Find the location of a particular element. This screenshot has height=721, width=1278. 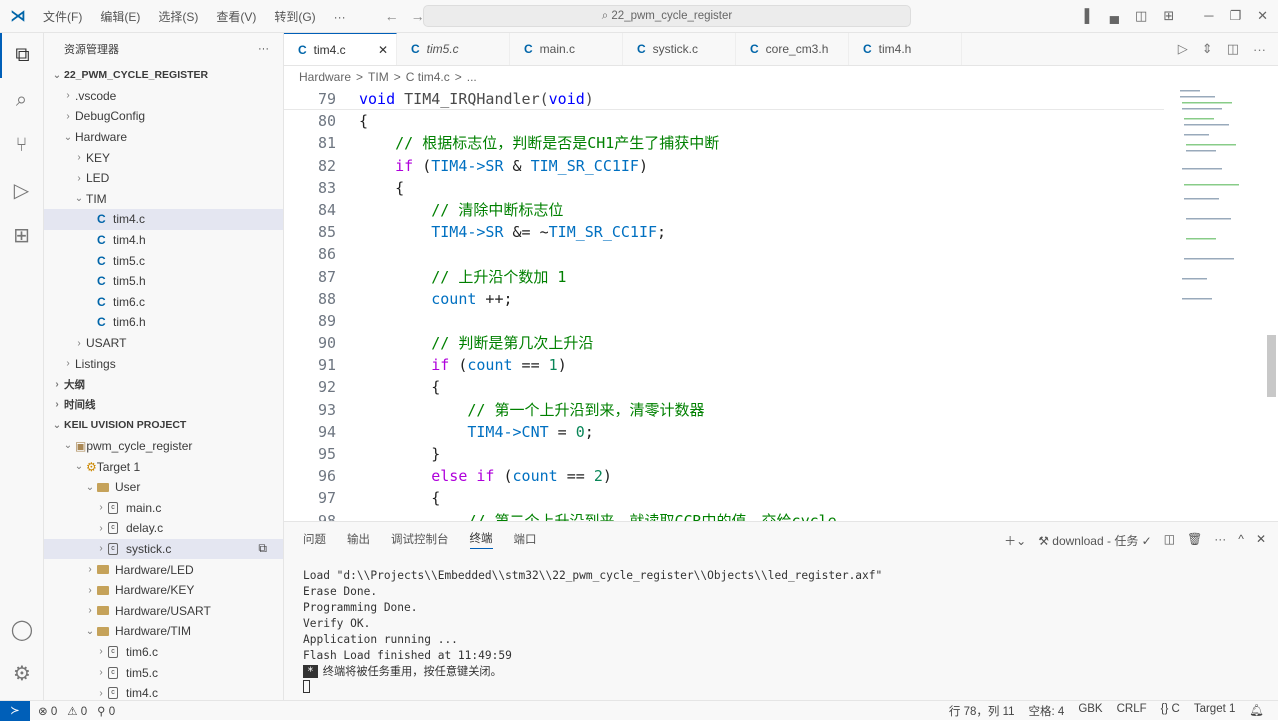

tree-item: Ctim4.h is located at coordinates (163, 240).